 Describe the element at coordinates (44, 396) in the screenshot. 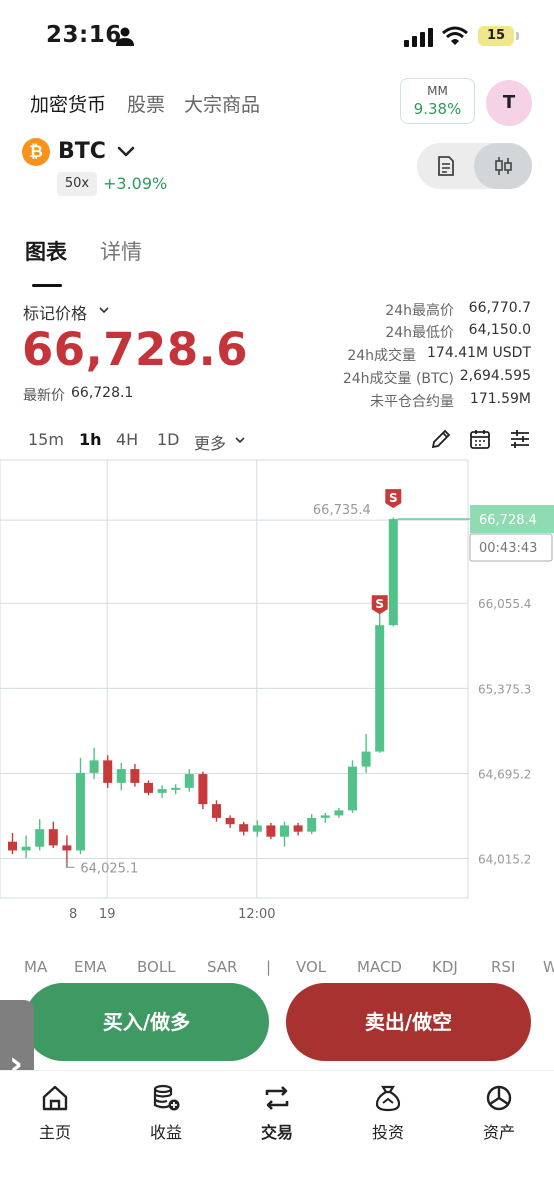

I see `last-price-label: 最新价` at that location.